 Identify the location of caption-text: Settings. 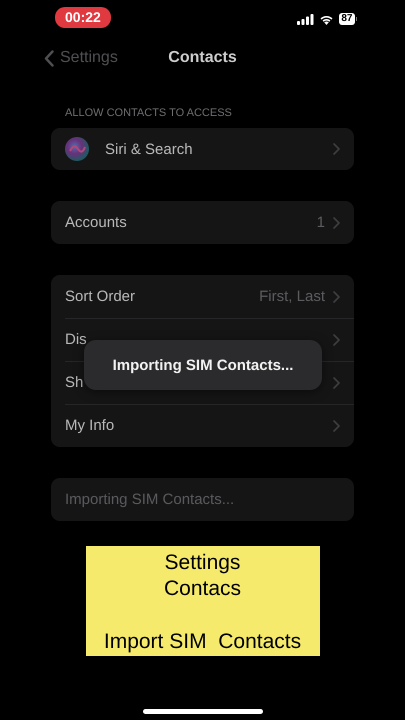
(202, 563).